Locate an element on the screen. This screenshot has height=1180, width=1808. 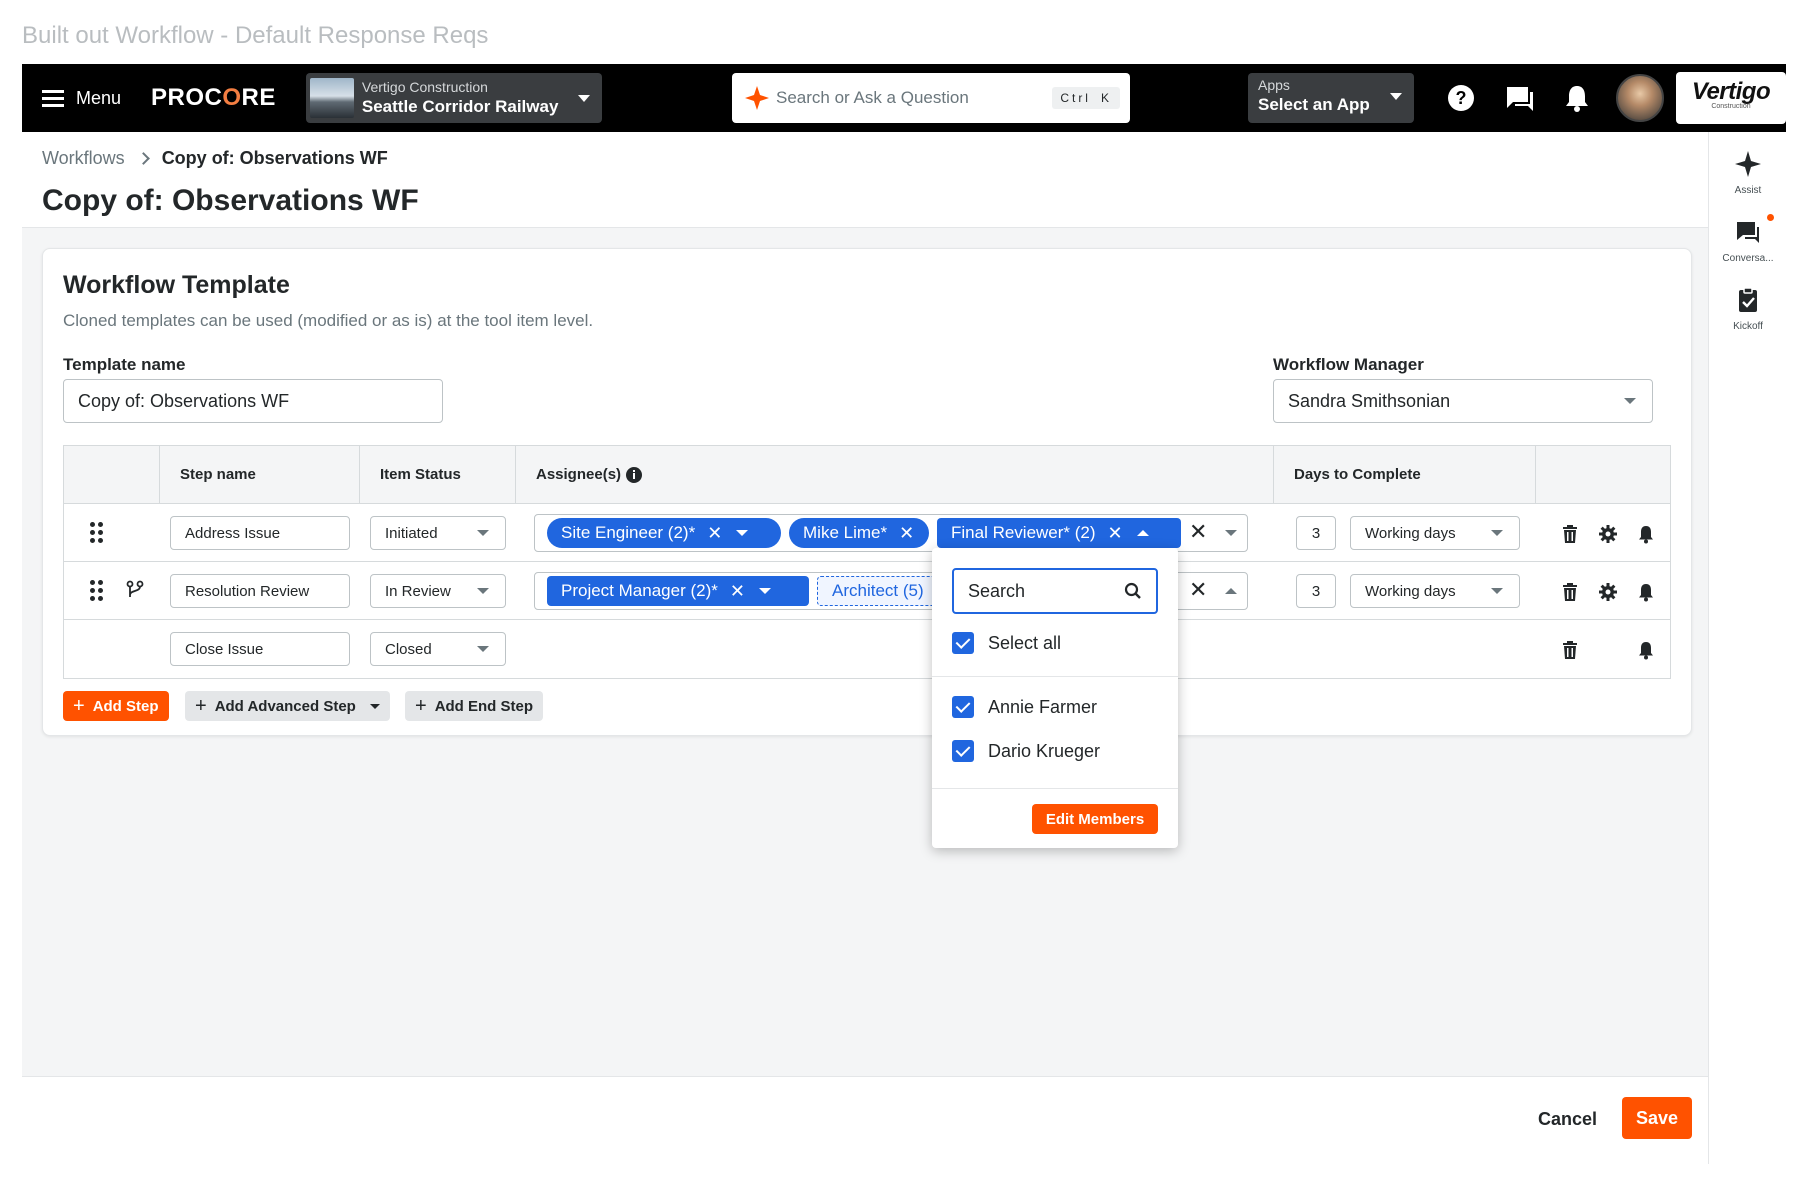
item-status-value: Closed is located at coordinates (408, 649).